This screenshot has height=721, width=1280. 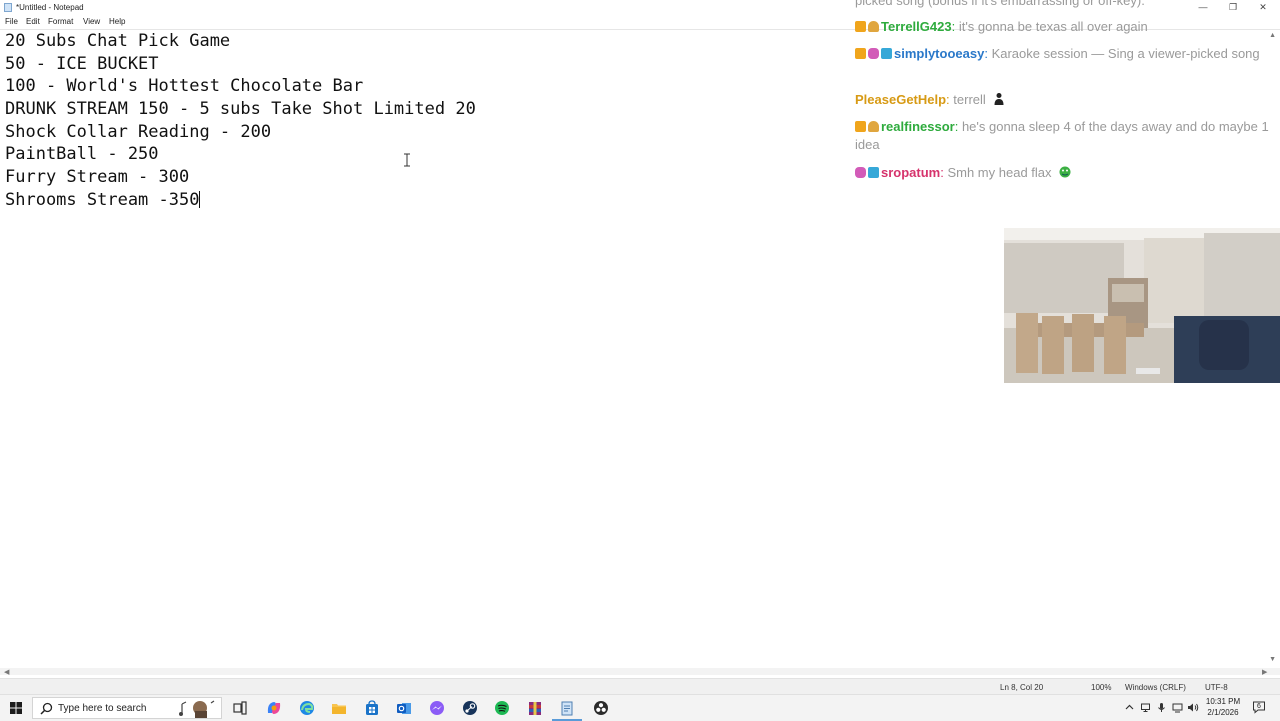 I want to click on chat-message: sropatum: Smh my head flax, so click(x=1062, y=173).